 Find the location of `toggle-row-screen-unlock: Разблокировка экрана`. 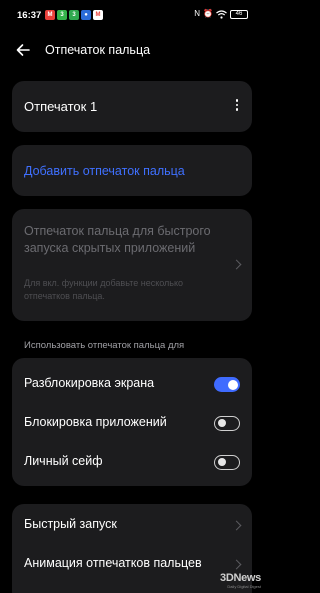

toggle-row-screen-unlock: Разблокировка экрана is located at coordinates (132, 384).